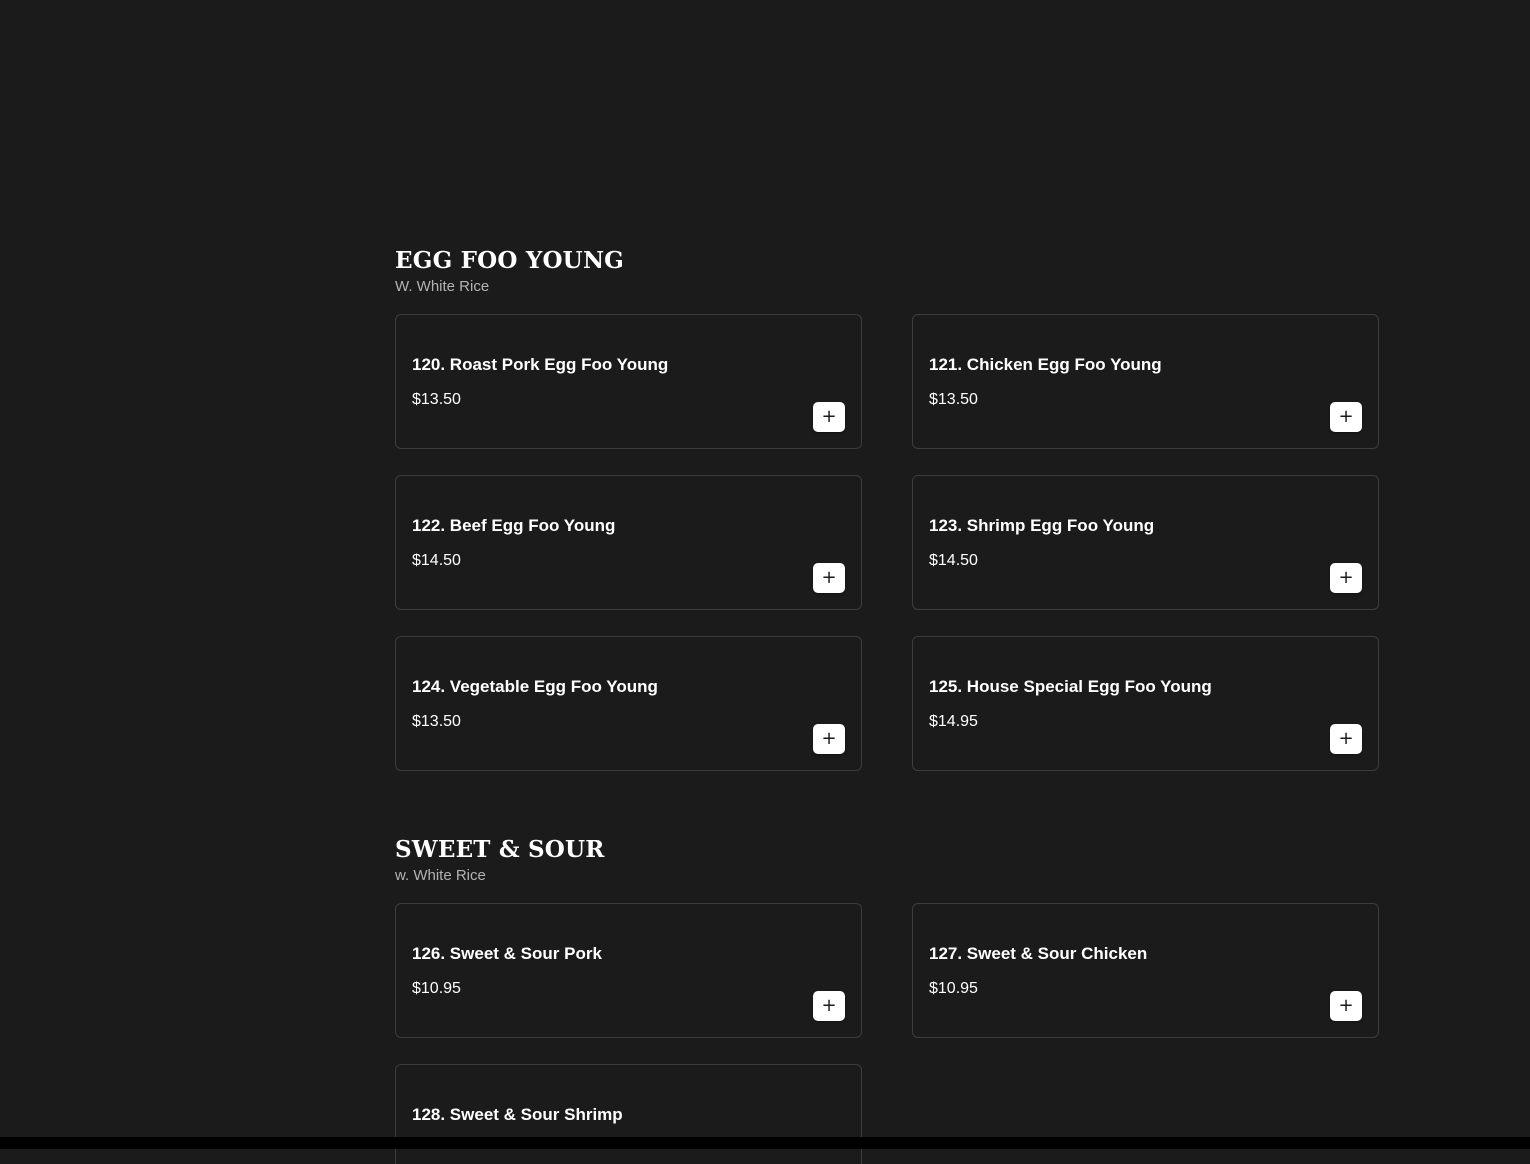  I want to click on menu-item-card: 127. Sweet & Sour Chicken $10.95 +, so click(1145, 970).